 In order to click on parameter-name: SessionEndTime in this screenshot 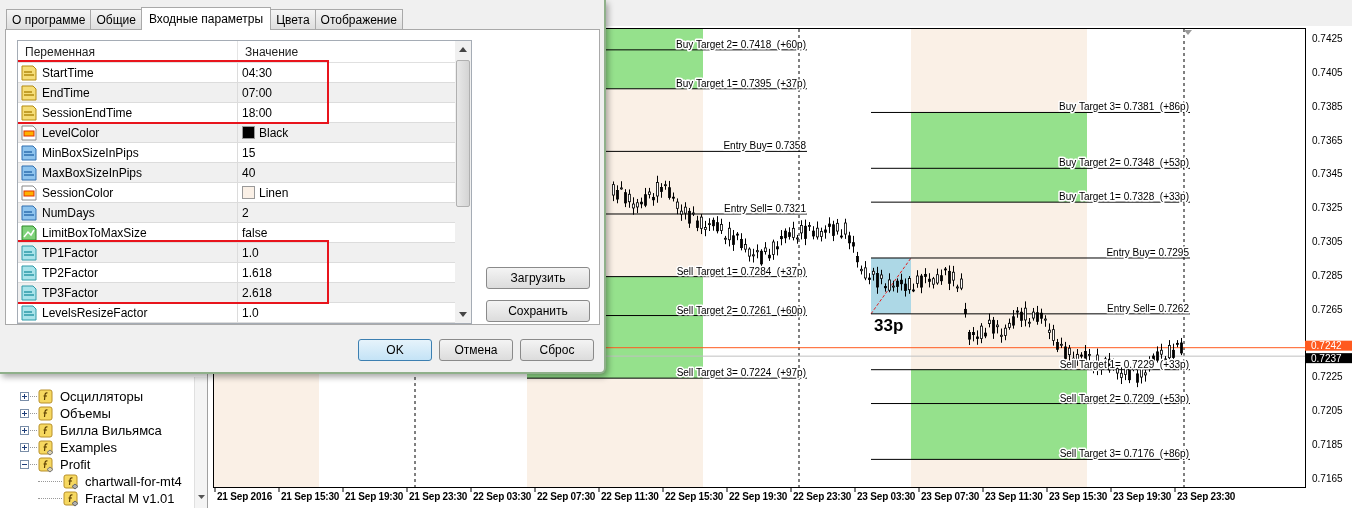, I will do `click(87, 112)`.